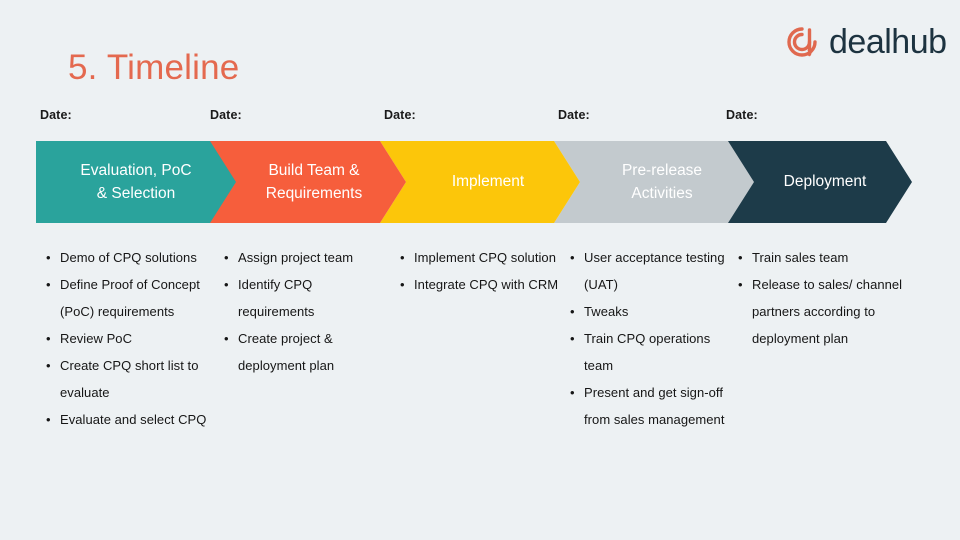 Image resolution: width=960 pixels, height=540 pixels. What do you see at coordinates (480, 284) in the screenshot?
I see `list-item: Integrate CPQ with CRM` at bounding box center [480, 284].